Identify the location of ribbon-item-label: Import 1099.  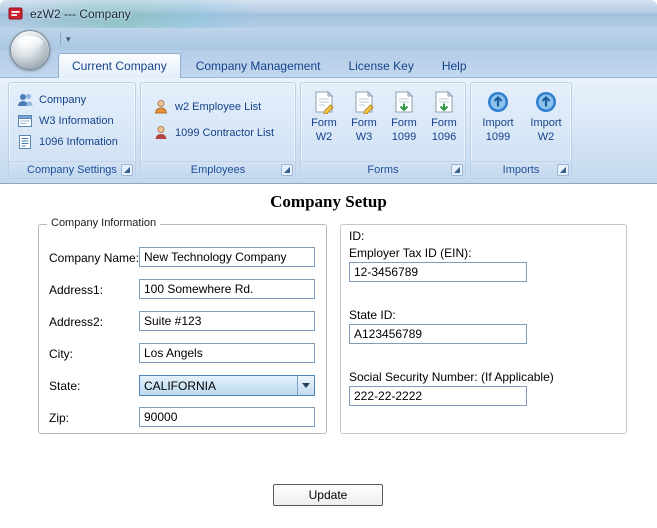
(498, 130).